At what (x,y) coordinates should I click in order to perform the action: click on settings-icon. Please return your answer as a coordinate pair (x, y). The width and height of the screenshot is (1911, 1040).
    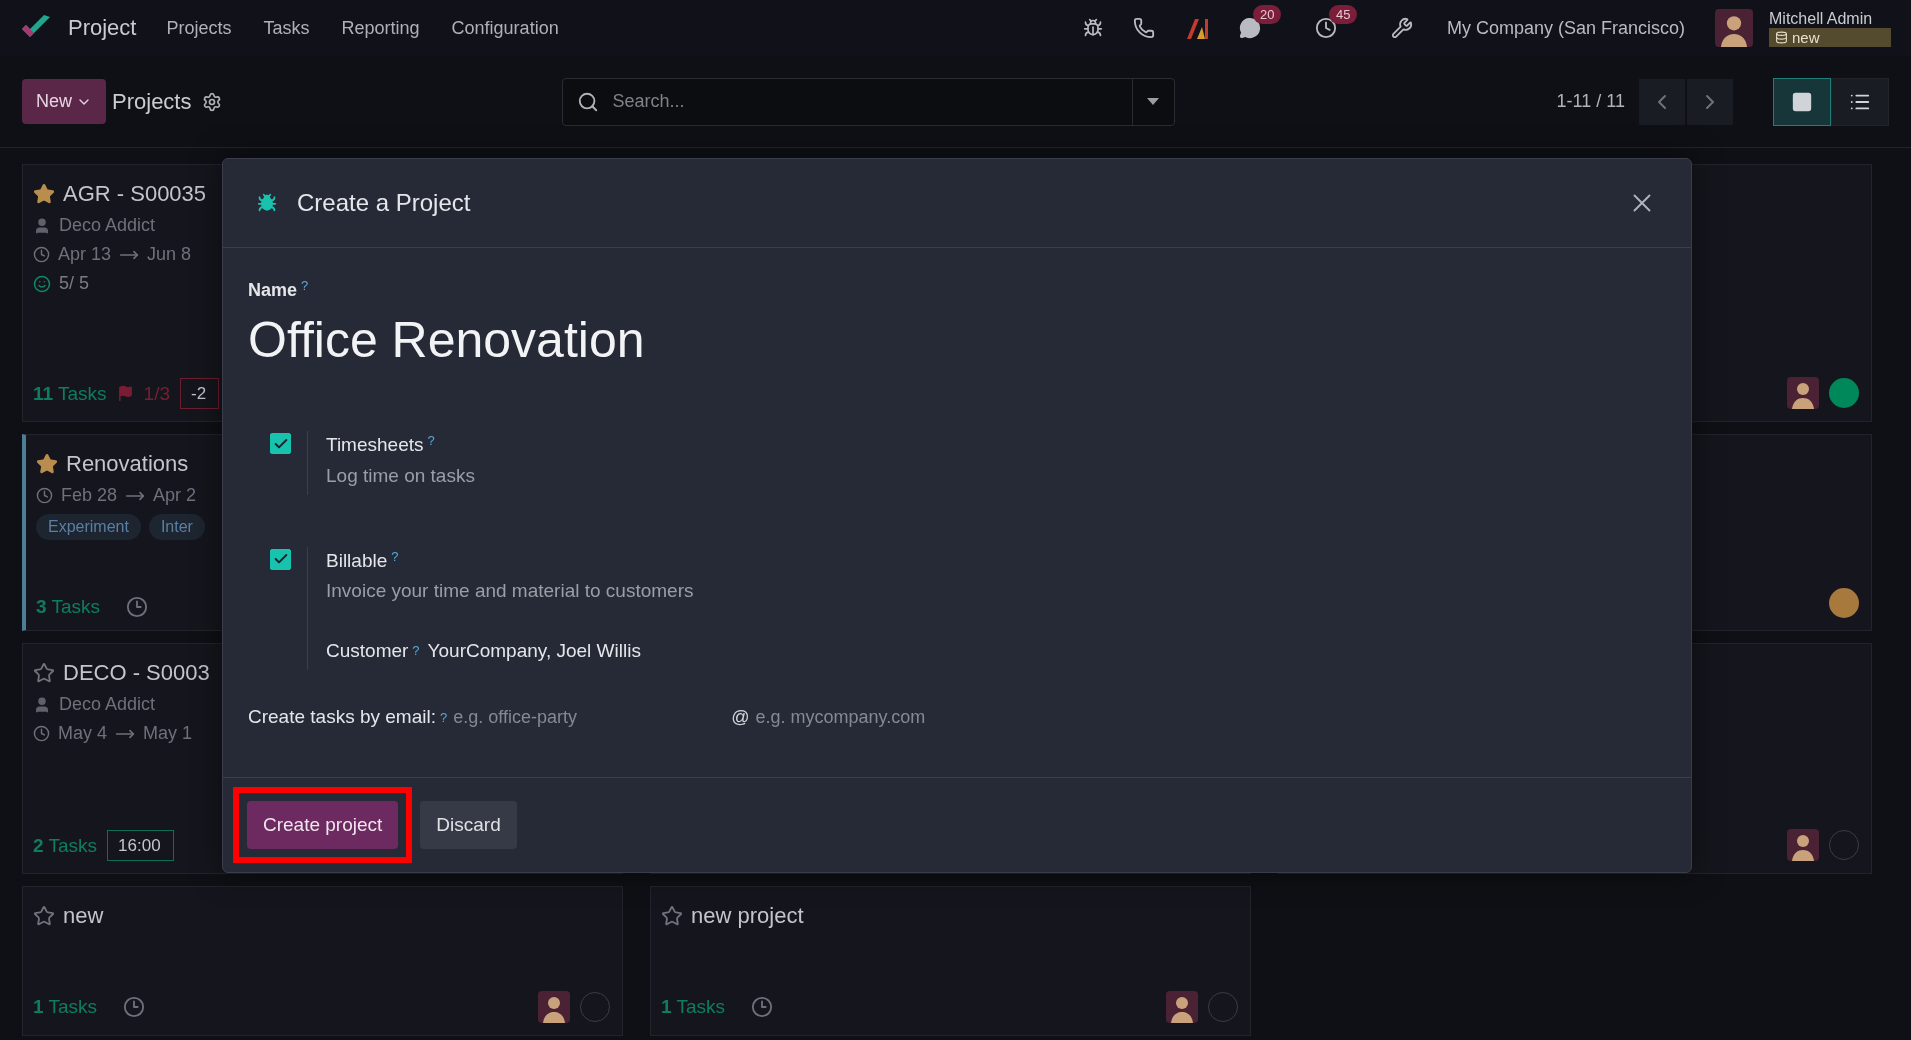
    Looking at the image, I should click on (211, 101).